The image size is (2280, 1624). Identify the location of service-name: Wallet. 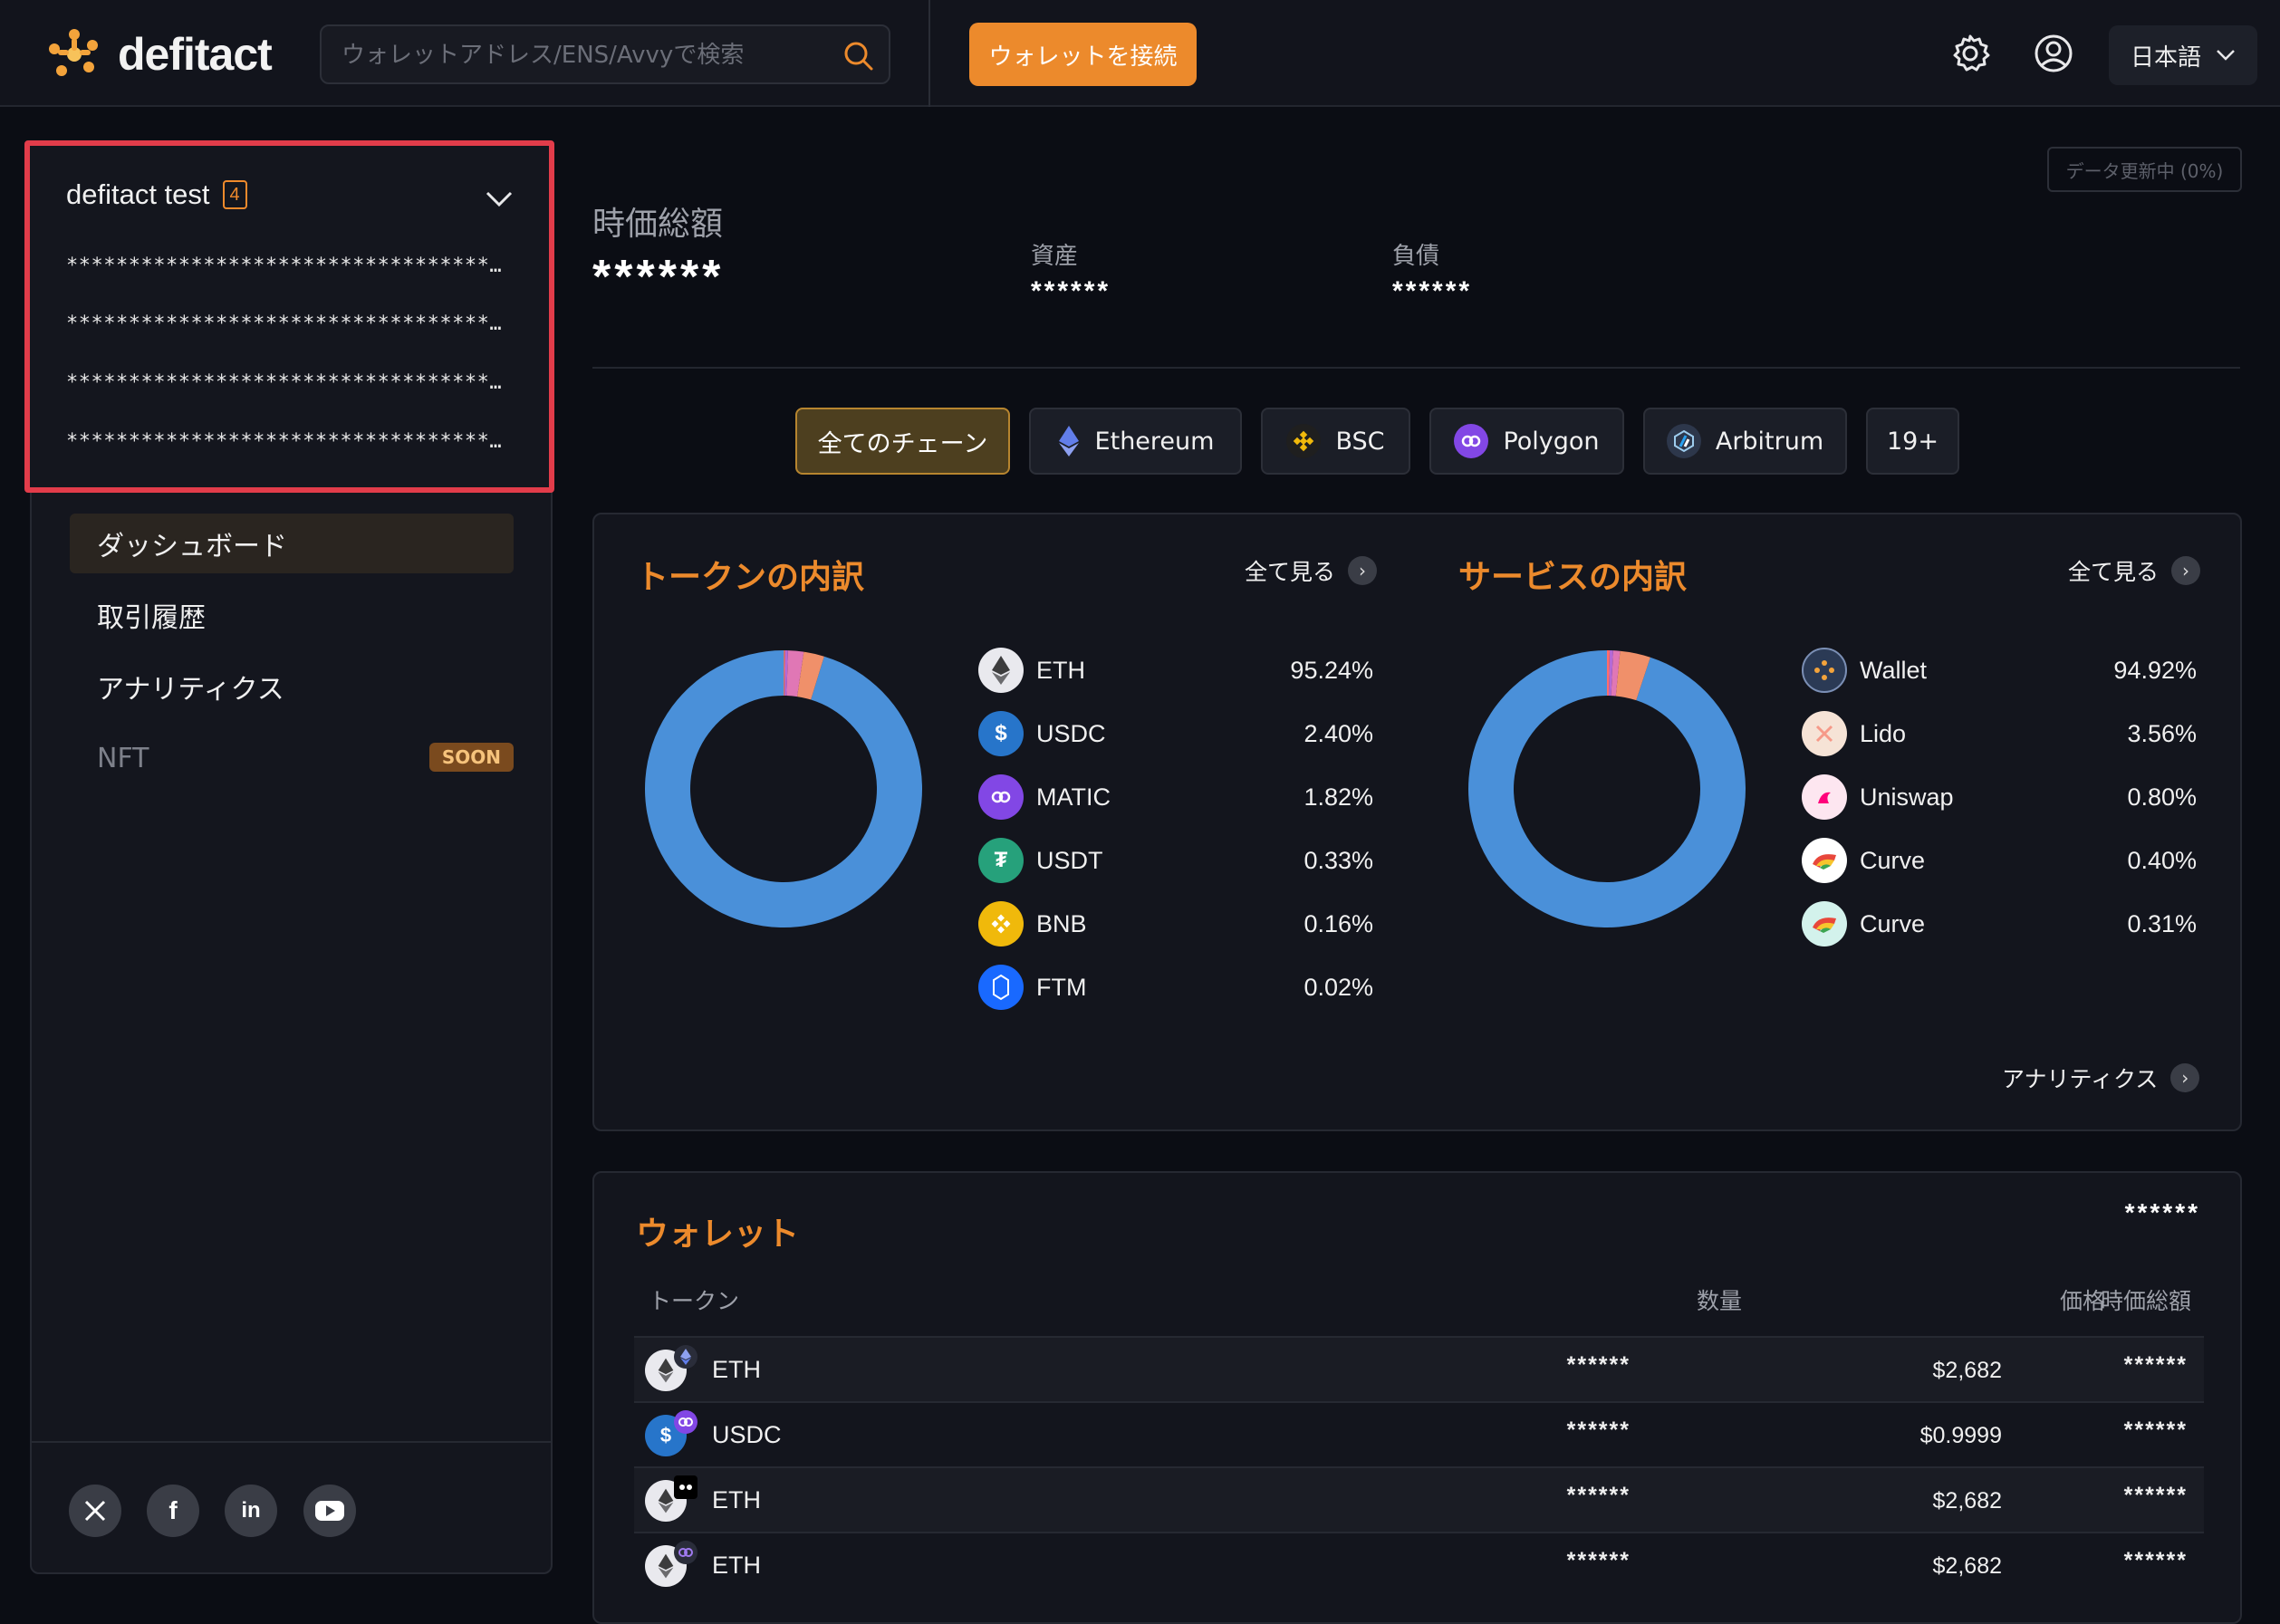
(1893, 671).